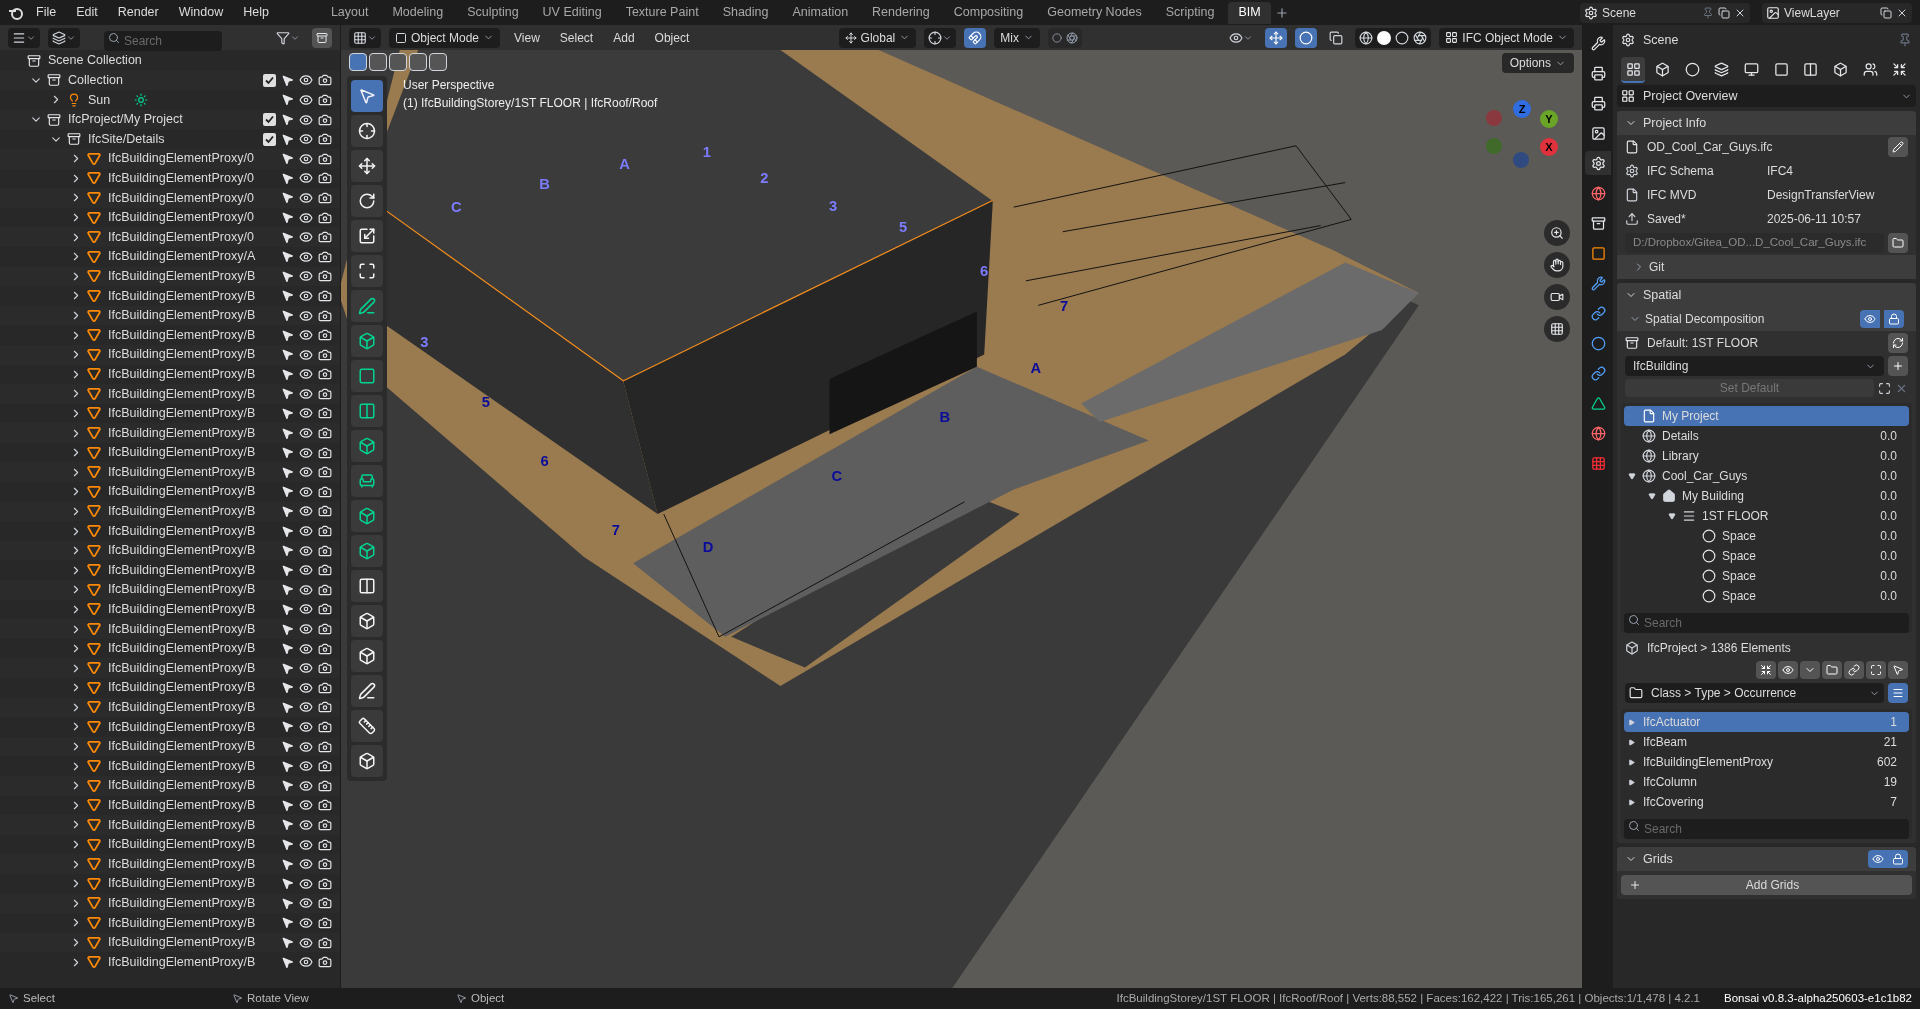 The image size is (1920, 1009). What do you see at coordinates (1754, 243) in the screenshot?
I see `file-path-field: D:/Dropbox/Gitea_OD...D_Cool_Car_Guys.ifc` at bounding box center [1754, 243].